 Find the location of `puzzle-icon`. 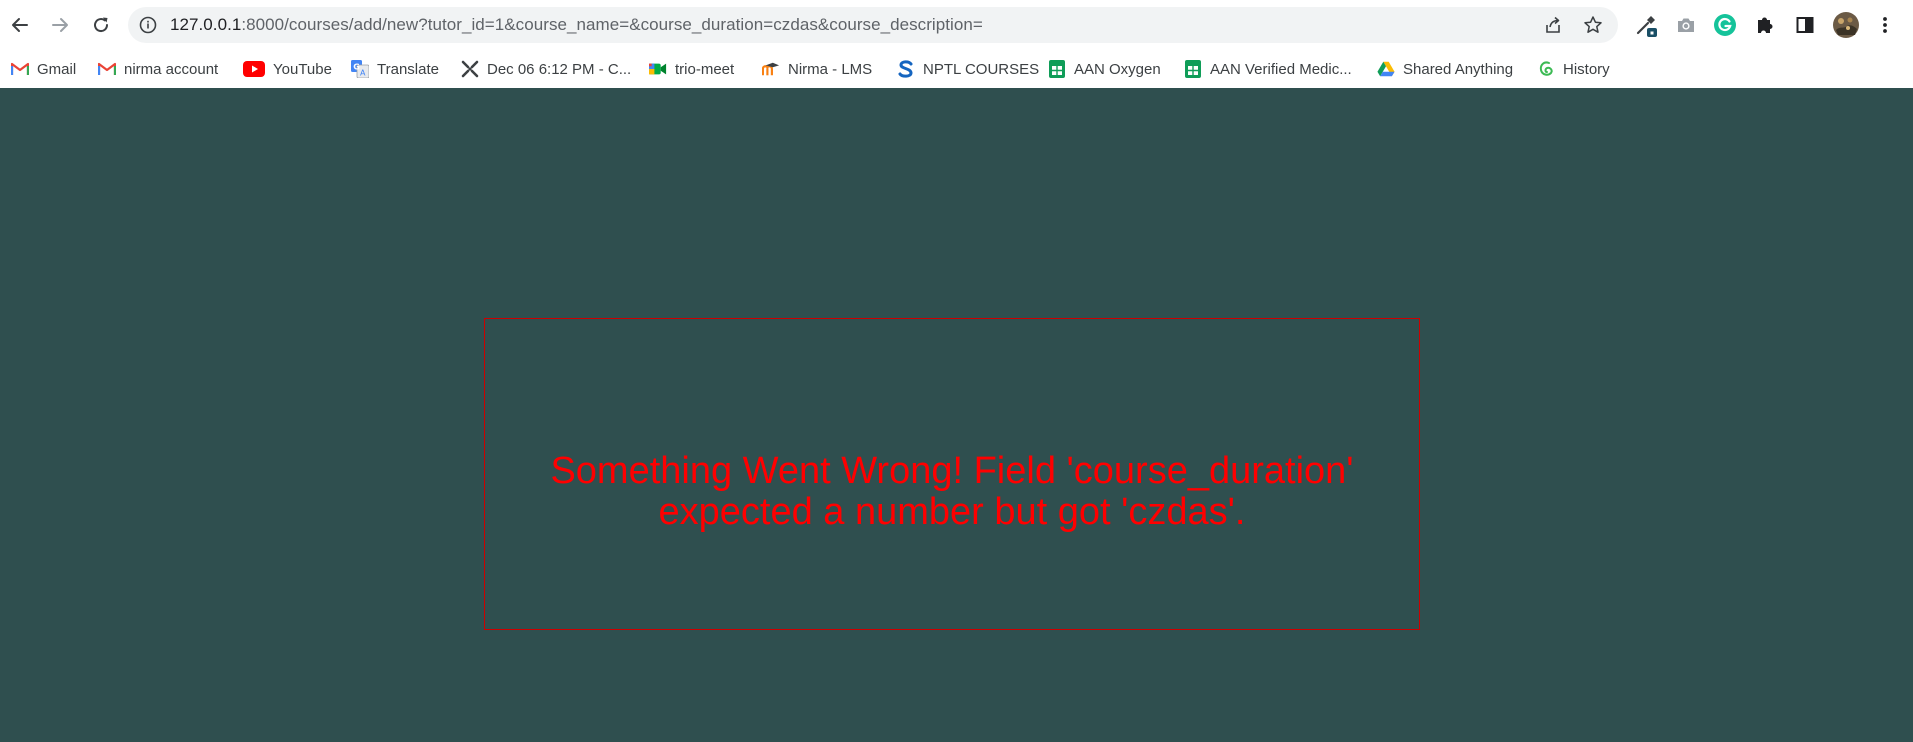

puzzle-icon is located at coordinates (1765, 25).